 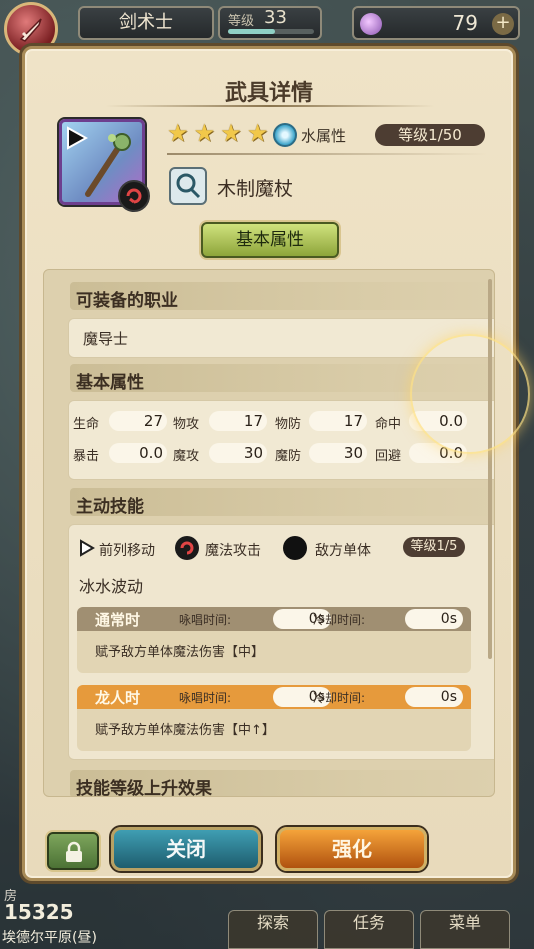 What do you see at coordinates (138, 421) in the screenshot?
I see `stat-value-hp: 27` at bounding box center [138, 421].